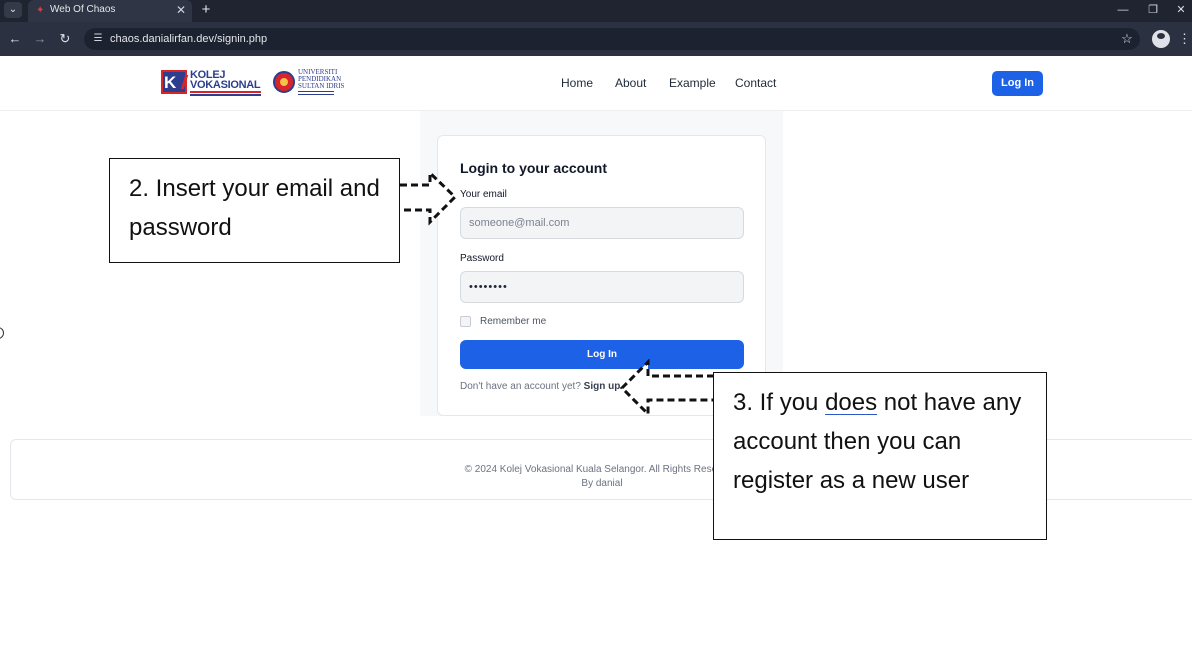 This screenshot has height=663, width=1192. I want to click on header-login-button: Log In, so click(1017, 83).